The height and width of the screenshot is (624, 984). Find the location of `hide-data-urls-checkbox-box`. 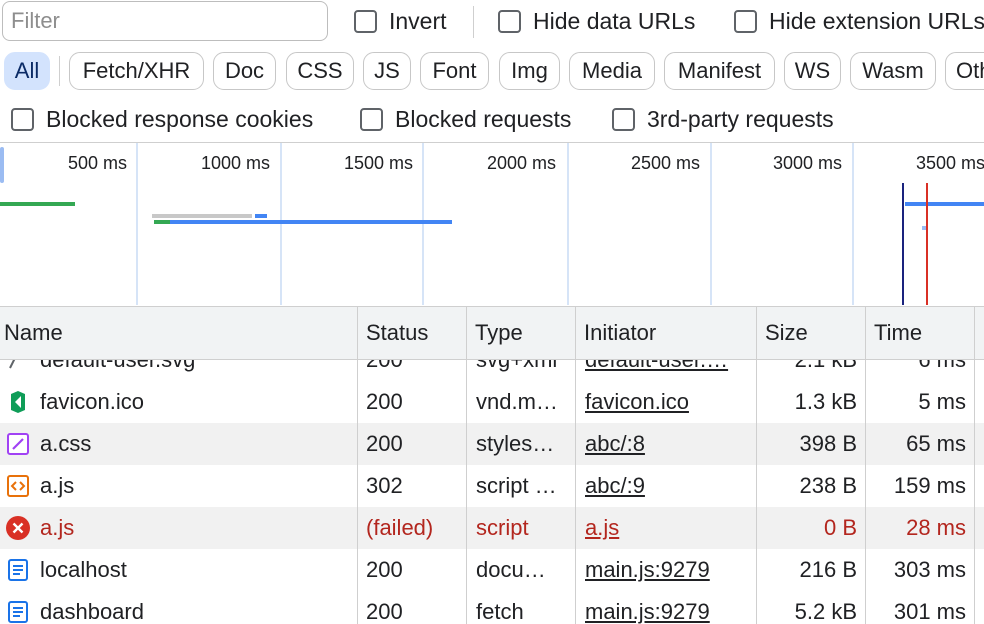

hide-data-urls-checkbox-box is located at coordinates (509, 21).